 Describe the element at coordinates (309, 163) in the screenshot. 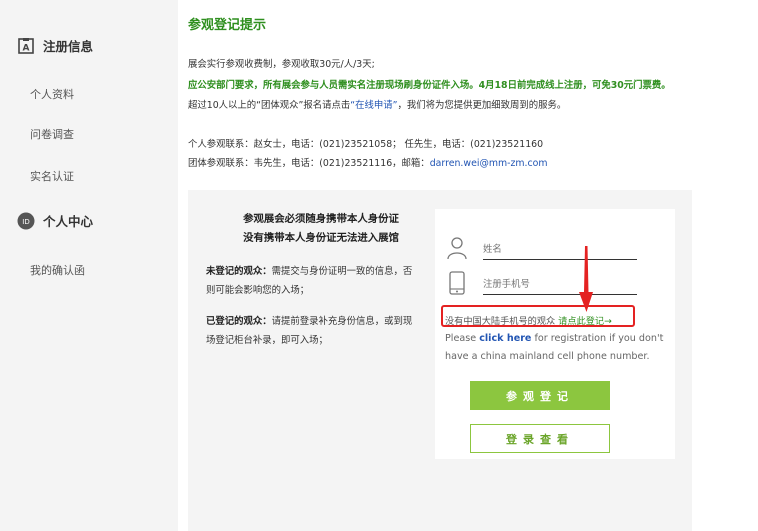

I see `group-contact-text: 团体参观联系：韦先生，电话：(021)23521116，邮箱：` at that location.